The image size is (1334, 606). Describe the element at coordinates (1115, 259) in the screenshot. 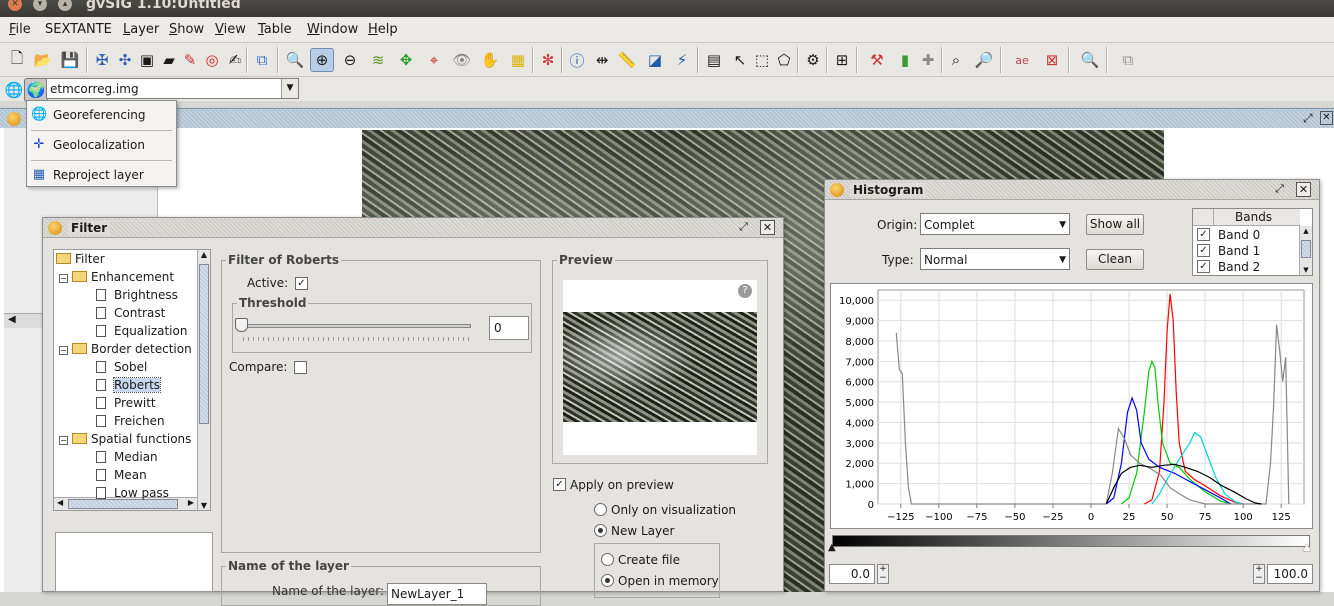

I see `clean-button: Clean` at that location.